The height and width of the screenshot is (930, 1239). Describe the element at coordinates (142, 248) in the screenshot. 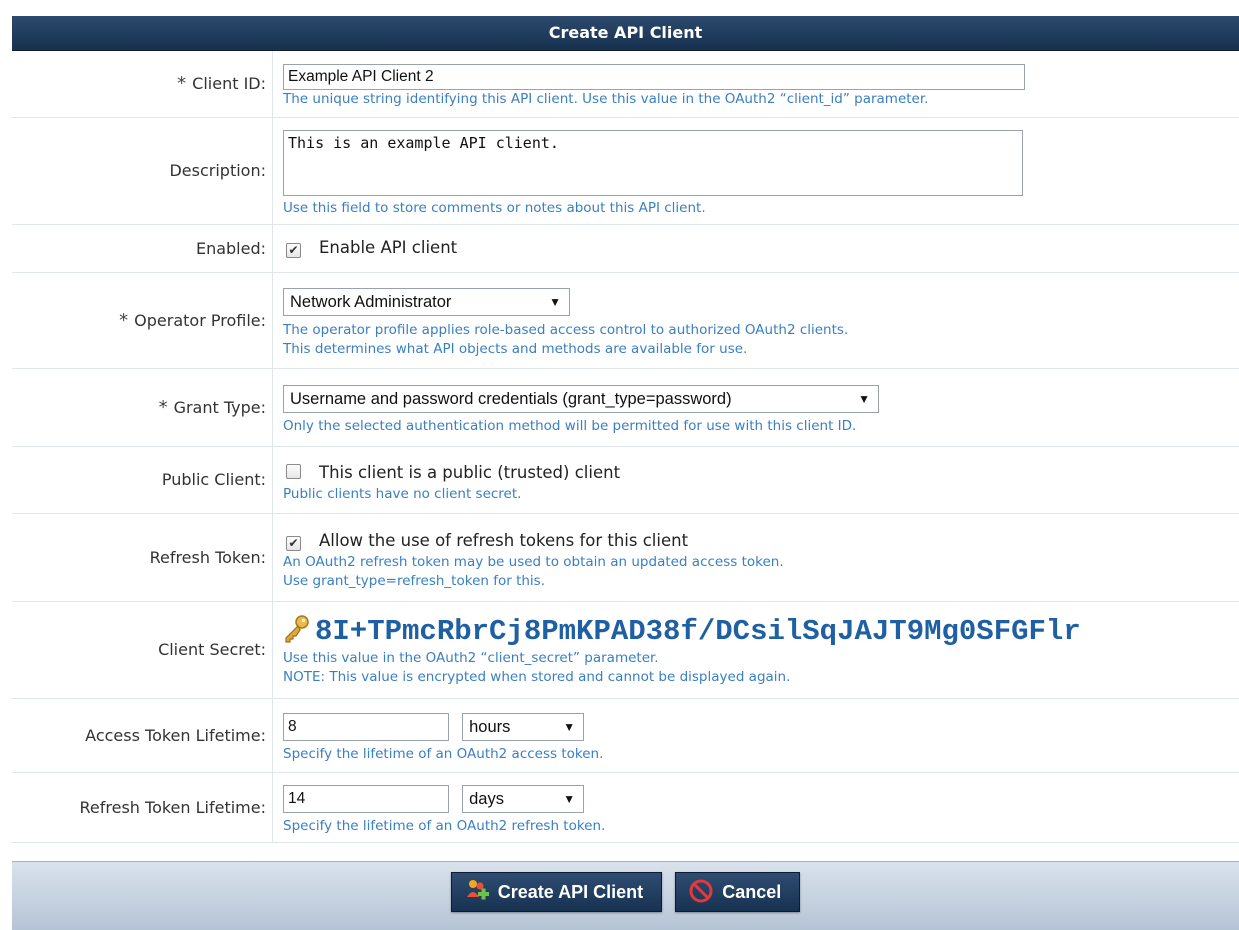

I see `enabled-label: Enabled:` at that location.